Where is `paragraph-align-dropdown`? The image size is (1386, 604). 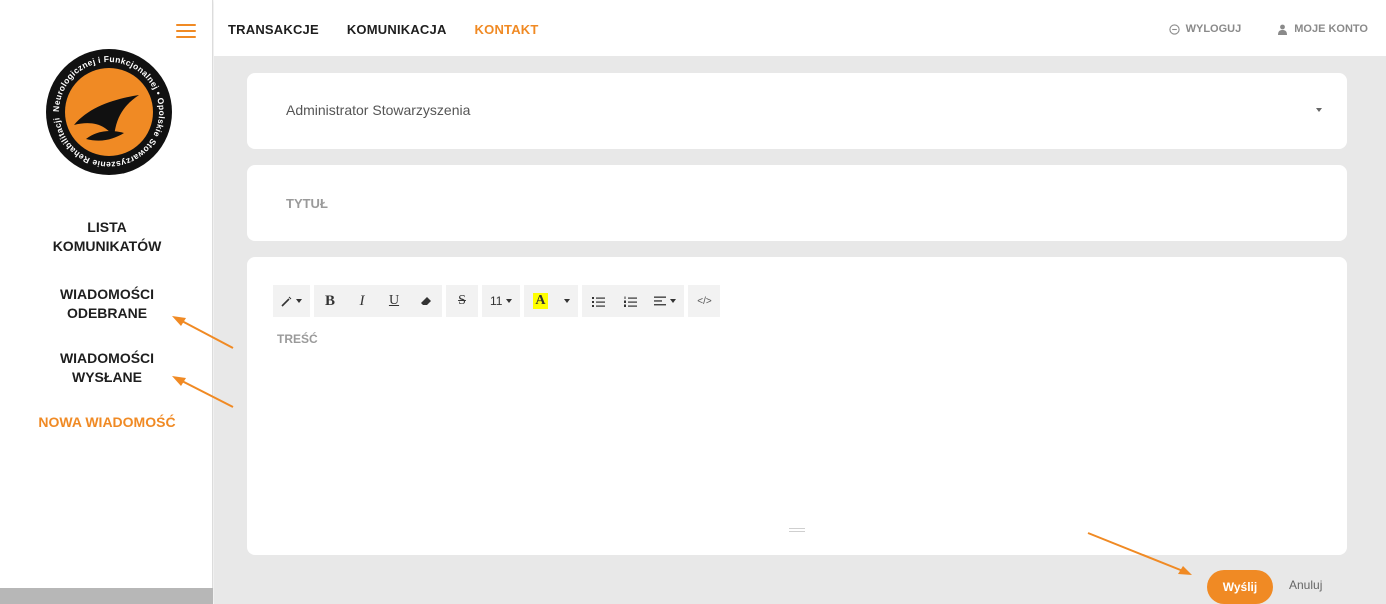 paragraph-align-dropdown is located at coordinates (665, 301).